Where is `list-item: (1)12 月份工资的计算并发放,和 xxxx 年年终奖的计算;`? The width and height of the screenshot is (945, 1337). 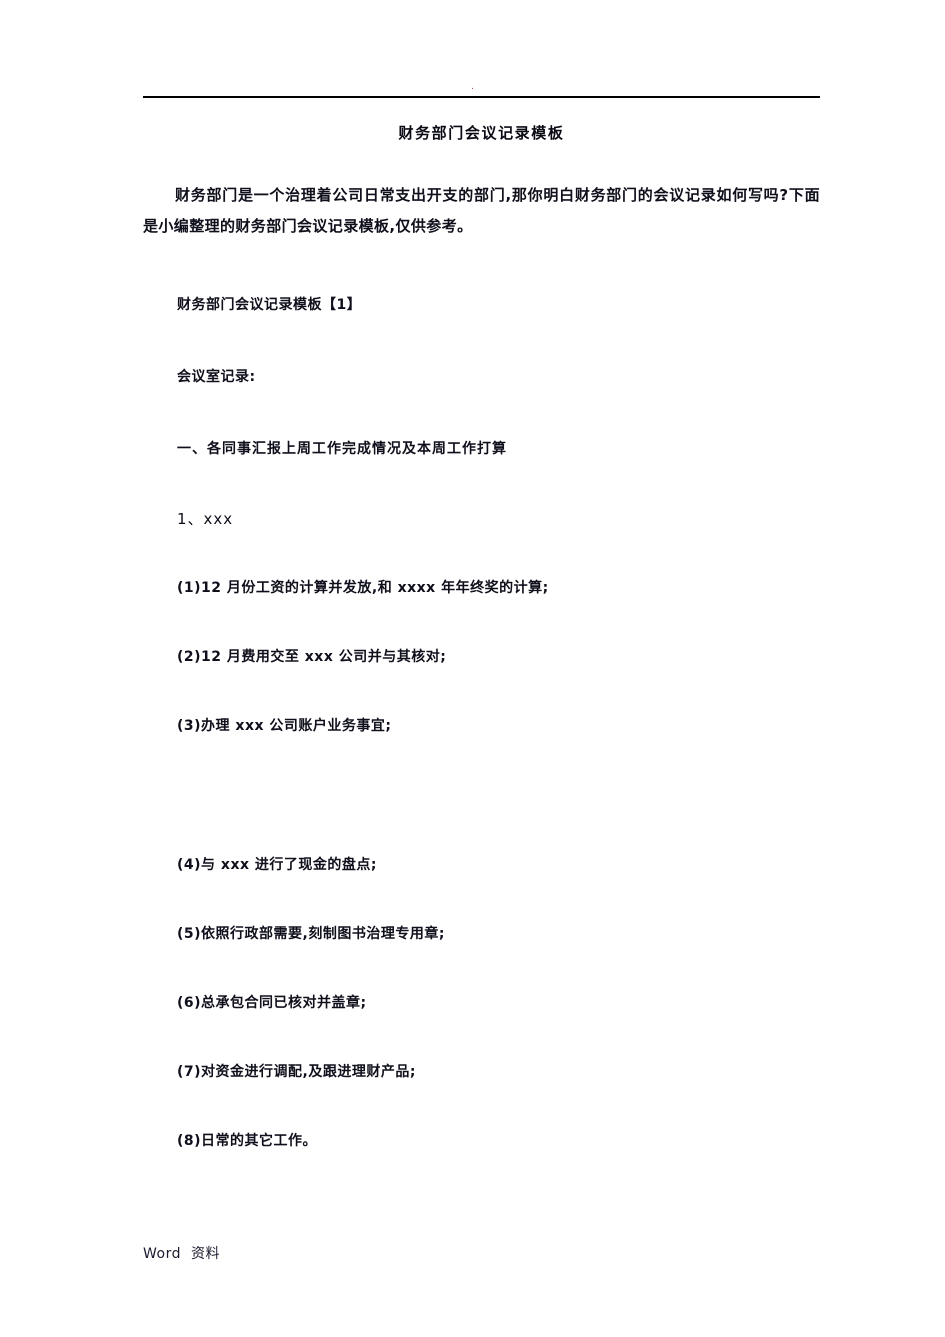
list-item: (1)12 月份工资的计算并发放,和 xxxx 年年终奖的计算; is located at coordinates (363, 588).